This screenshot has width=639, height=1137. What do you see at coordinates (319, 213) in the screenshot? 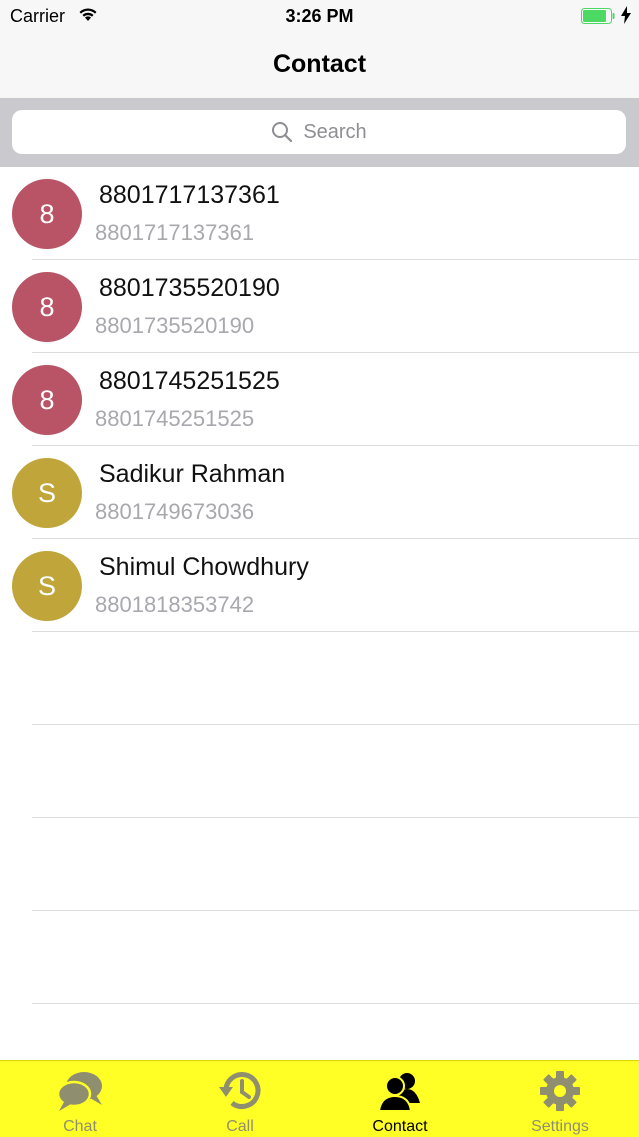
I see `contact-row: 8 8801717137361 8801717137361` at bounding box center [319, 213].